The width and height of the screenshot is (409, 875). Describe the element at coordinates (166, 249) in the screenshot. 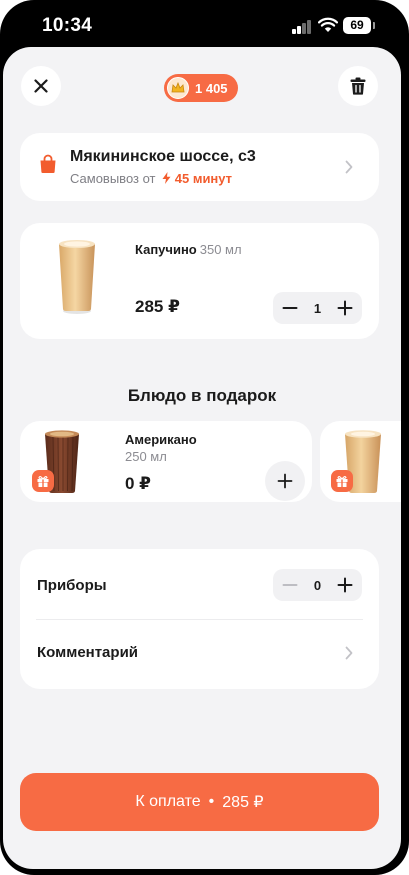

I see `product-name: Капучино` at that location.